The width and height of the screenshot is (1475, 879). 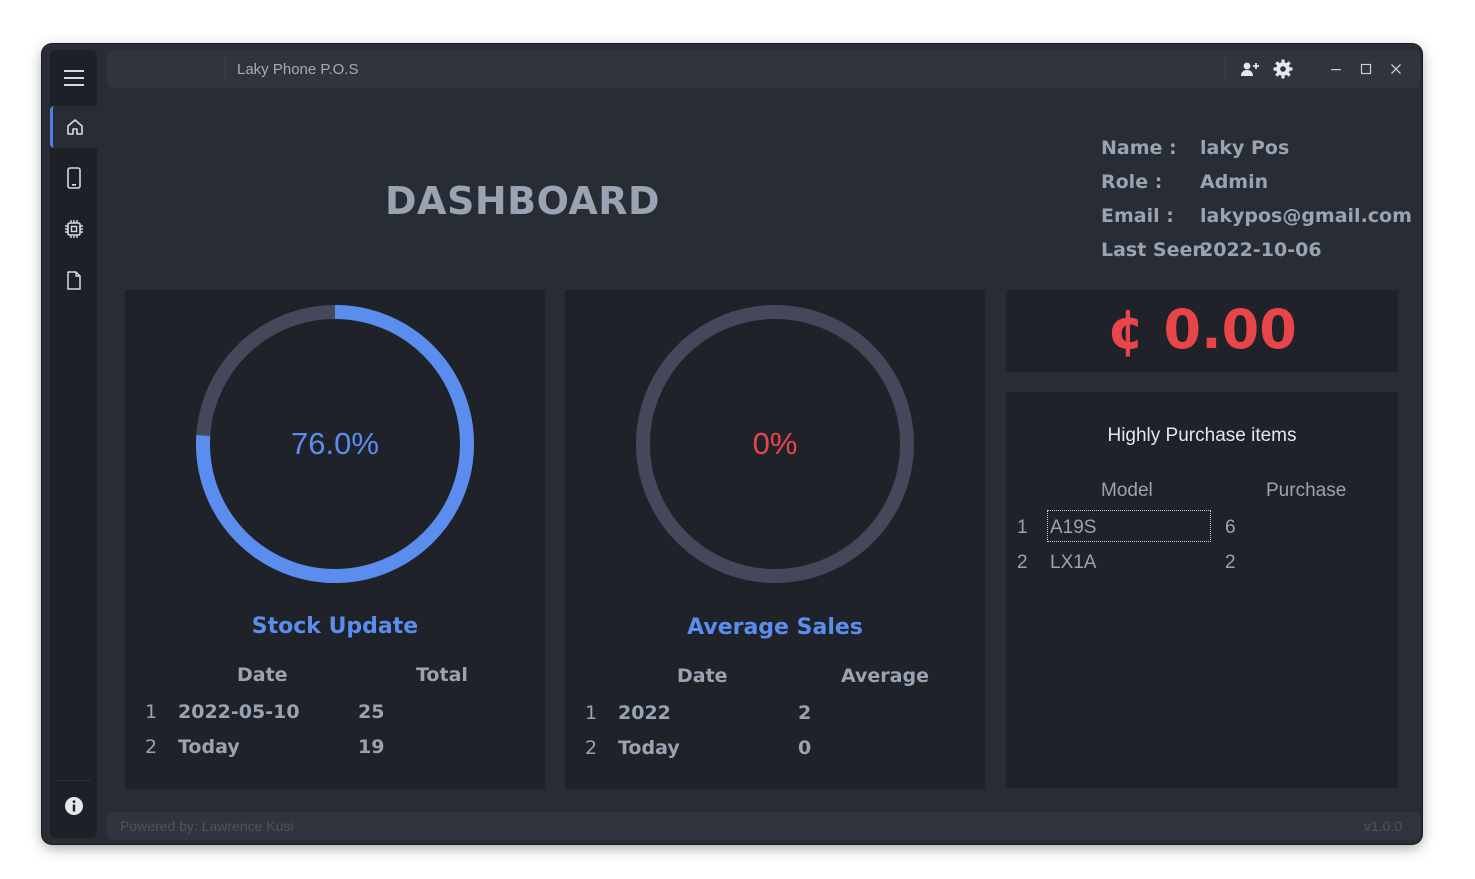 I want to click on info-button, so click(x=73, y=806).